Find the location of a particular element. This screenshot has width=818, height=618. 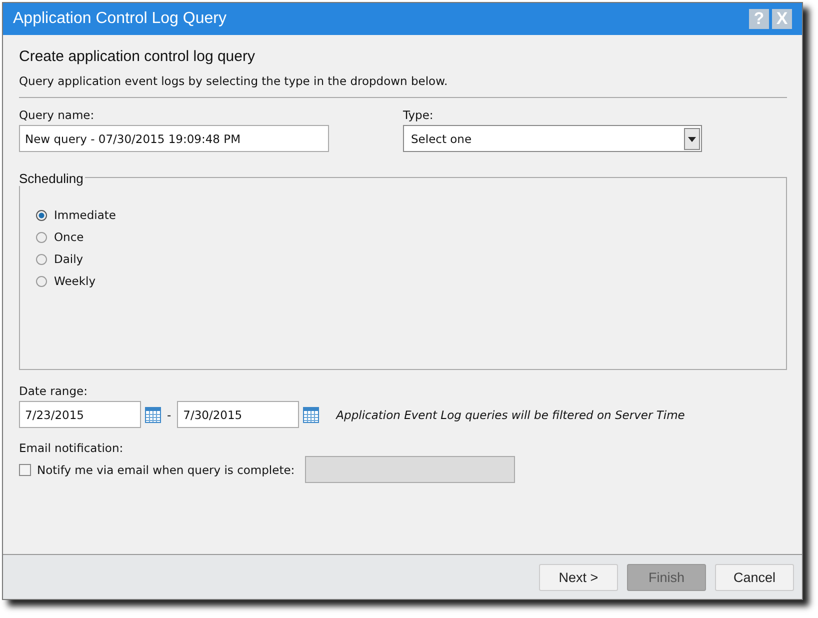

group-legend: Scheduling is located at coordinates (52, 178).